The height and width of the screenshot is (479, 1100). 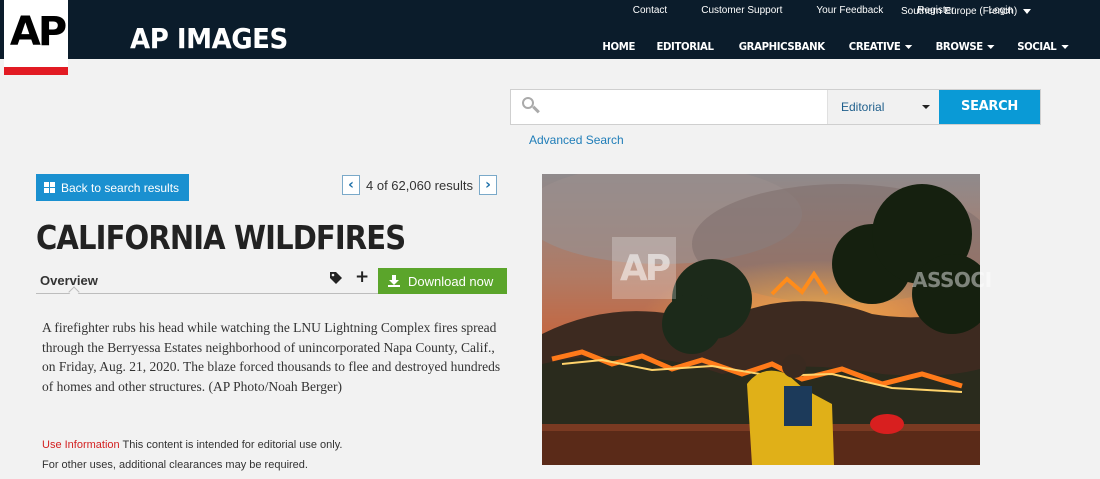 What do you see at coordinates (644, 268) in the screenshot?
I see `watermark-logo: AP` at bounding box center [644, 268].